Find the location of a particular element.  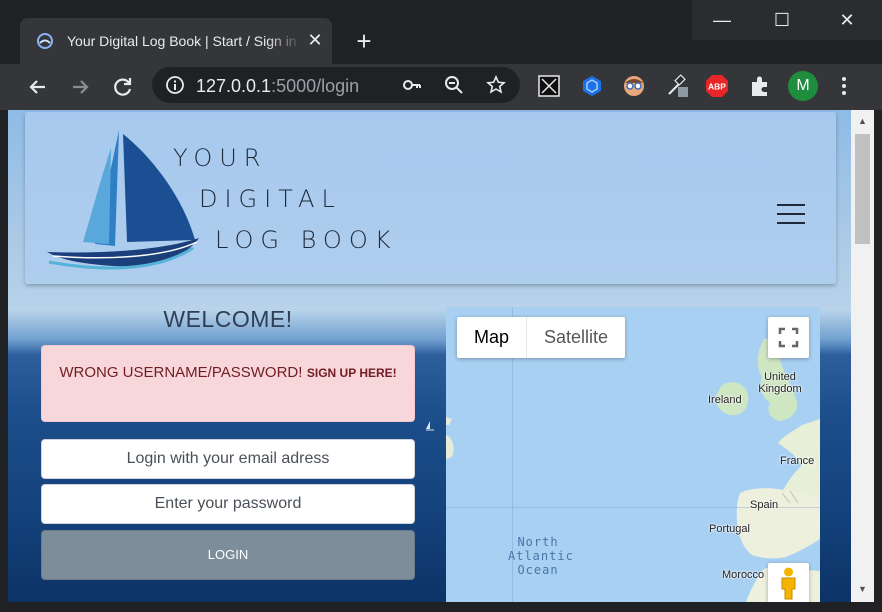

brand-line-3: LOG BOOK is located at coordinates (306, 240).